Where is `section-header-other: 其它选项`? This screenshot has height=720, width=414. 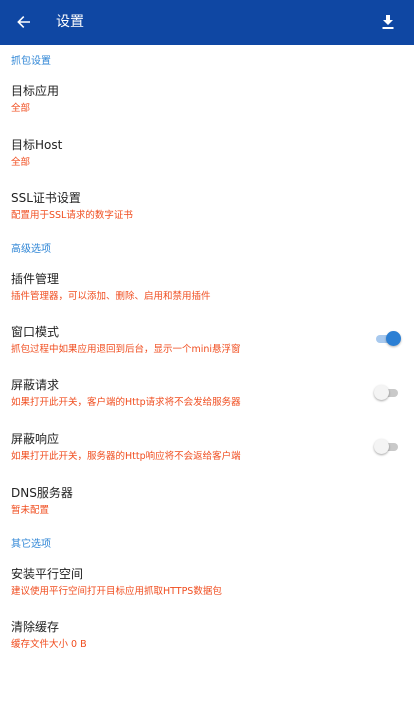 section-header-other: 其它选项 is located at coordinates (31, 544).